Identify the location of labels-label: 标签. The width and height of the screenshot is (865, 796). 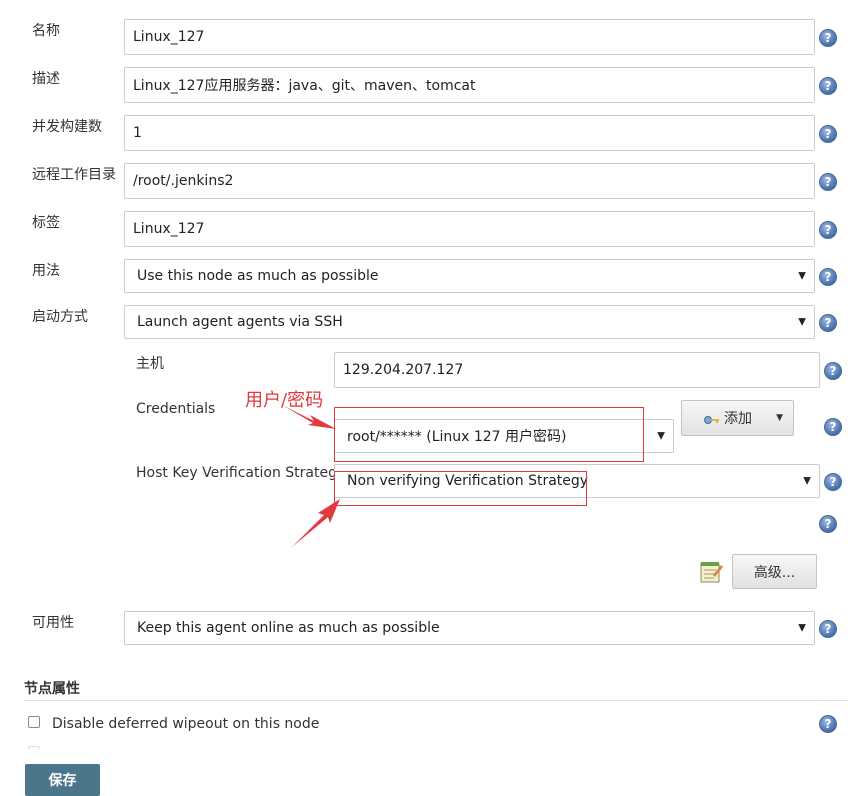
(46, 223).